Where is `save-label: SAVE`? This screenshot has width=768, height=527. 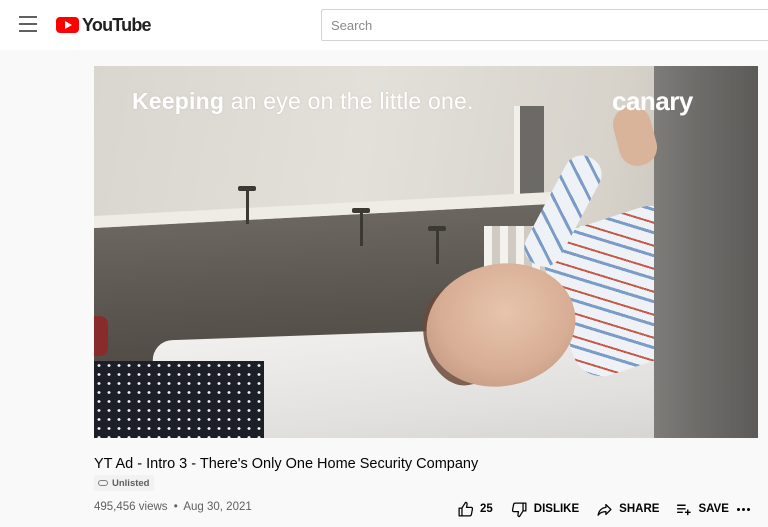 save-label: SAVE is located at coordinates (713, 509).